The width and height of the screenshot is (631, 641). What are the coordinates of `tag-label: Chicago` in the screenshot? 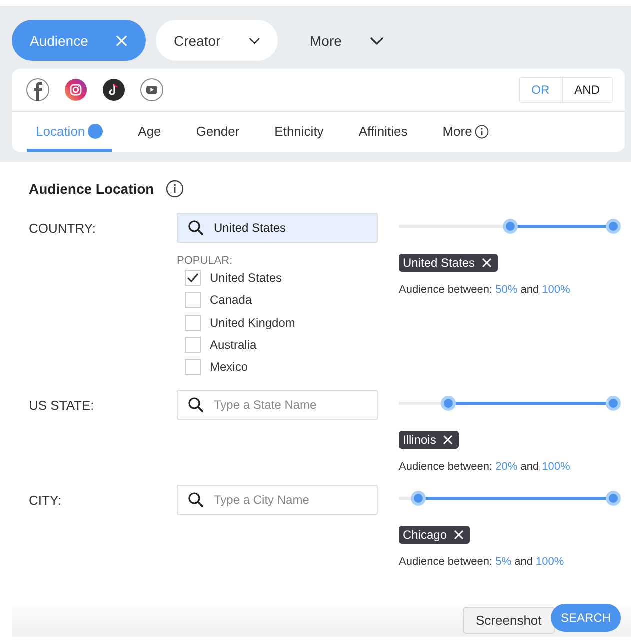 It's located at (425, 535).